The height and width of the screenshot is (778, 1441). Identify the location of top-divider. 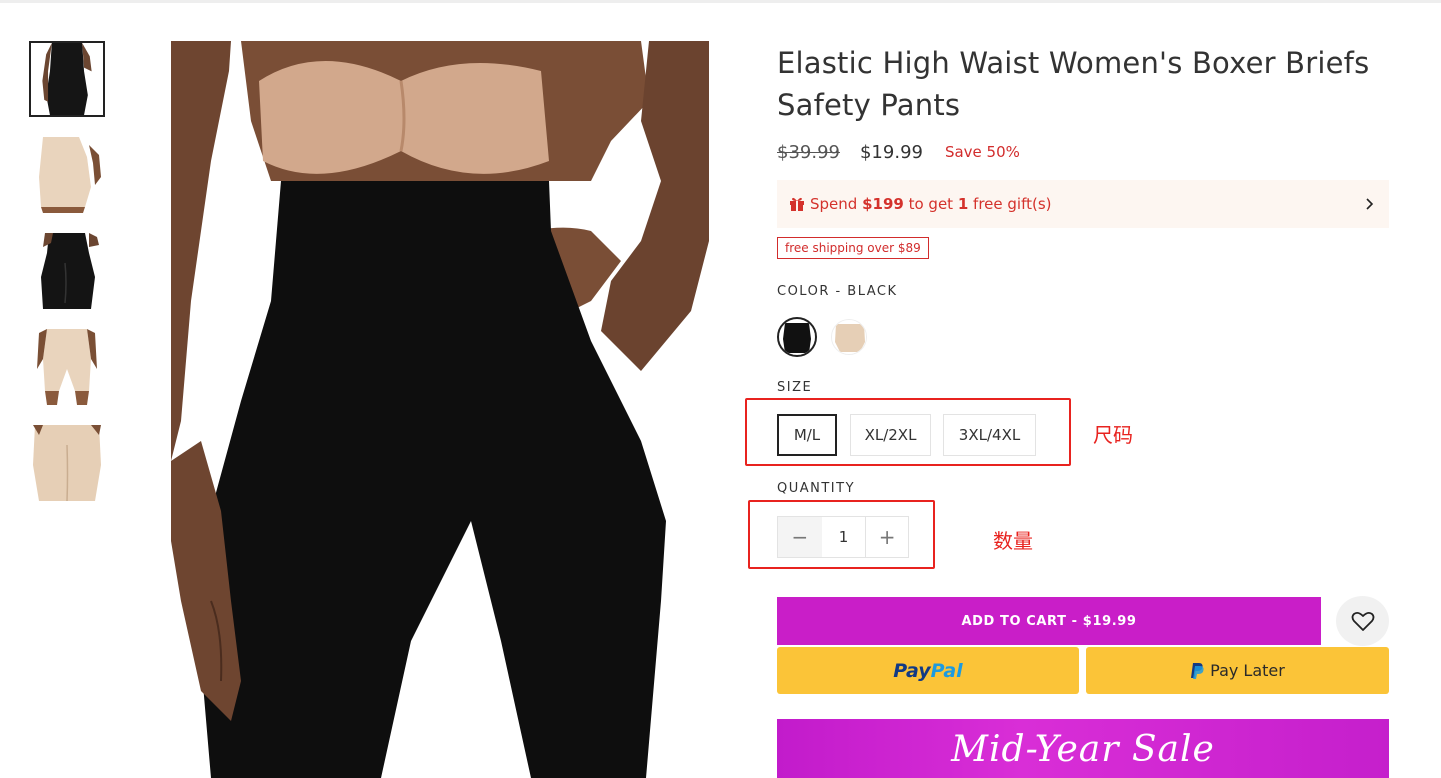
(720, 1).